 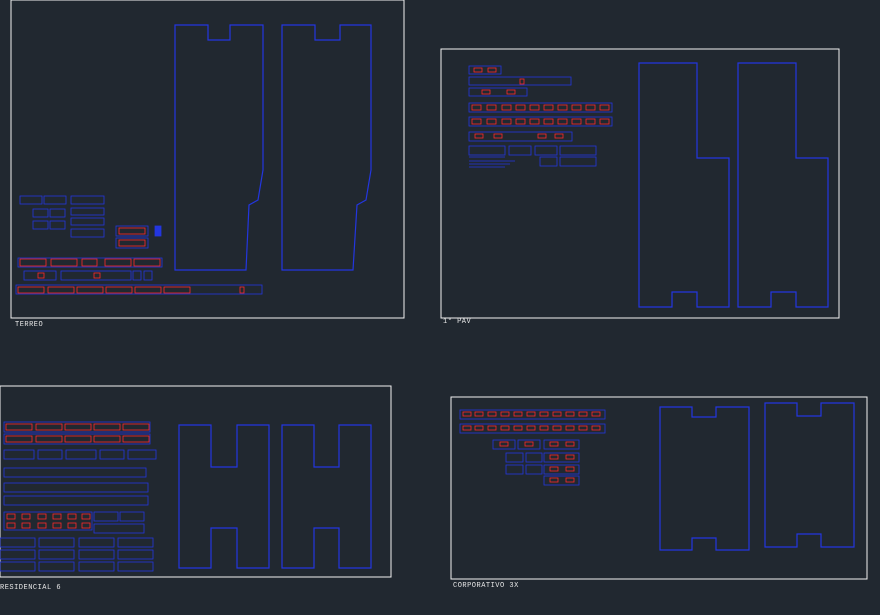 I want to click on room-tags-corporativo, so click(x=531, y=447).